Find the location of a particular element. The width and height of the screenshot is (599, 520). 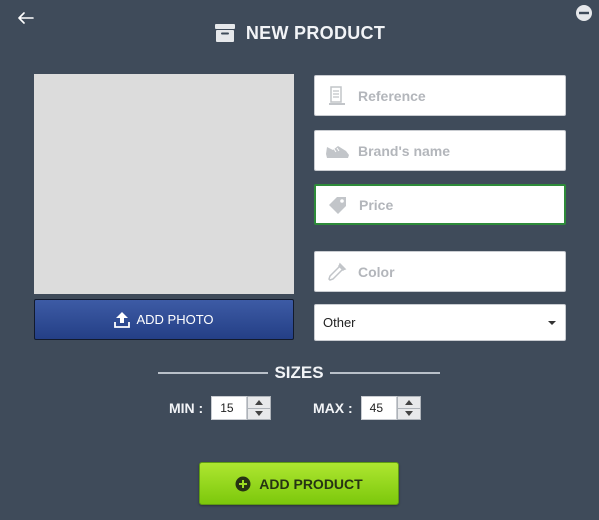

max-decrement-button is located at coordinates (409, 414).